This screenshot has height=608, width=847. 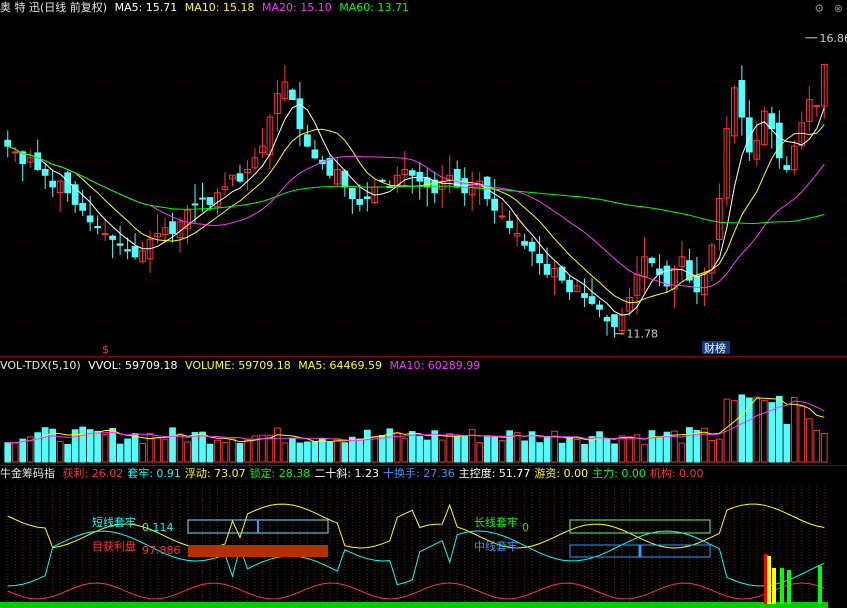 I want to click on short-trap-label: 短线套牢, so click(x=114, y=522).